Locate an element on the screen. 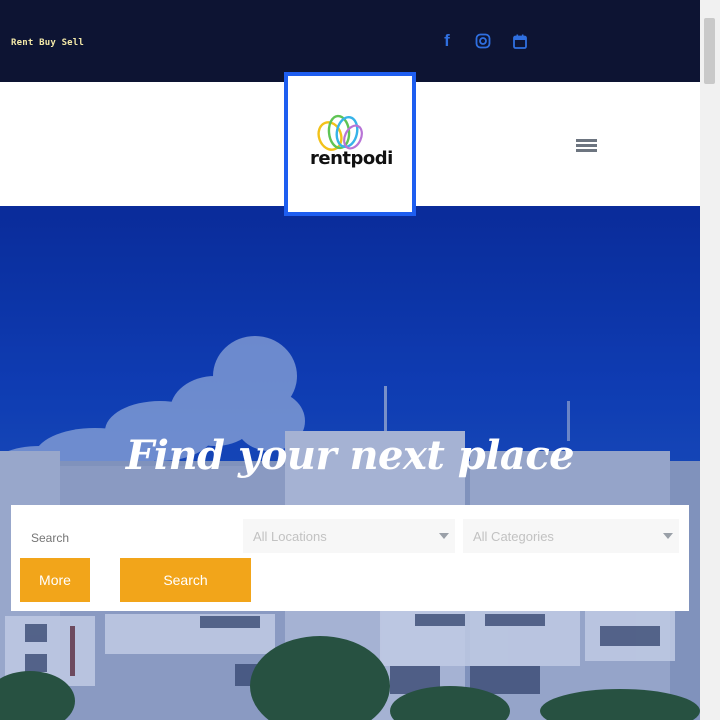  category-select: All Categories is located at coordinates (571, 536).